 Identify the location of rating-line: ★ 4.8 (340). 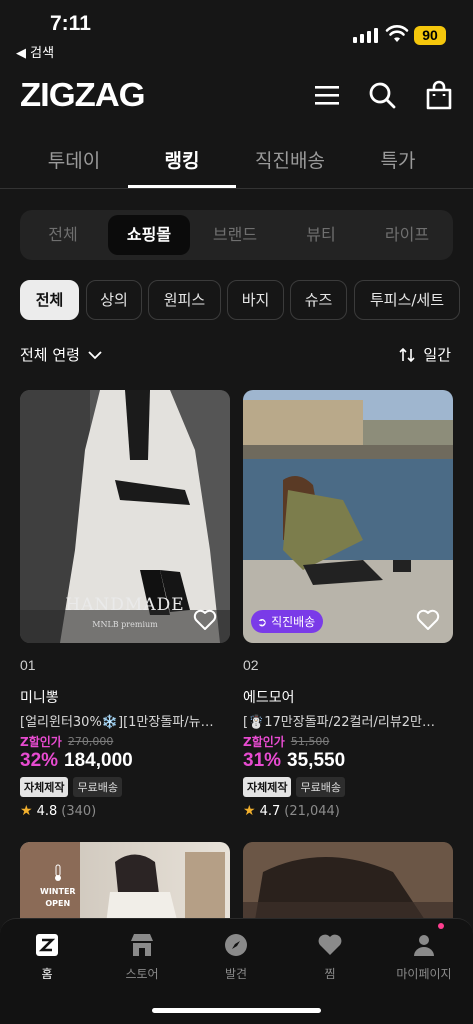
(125, 811).